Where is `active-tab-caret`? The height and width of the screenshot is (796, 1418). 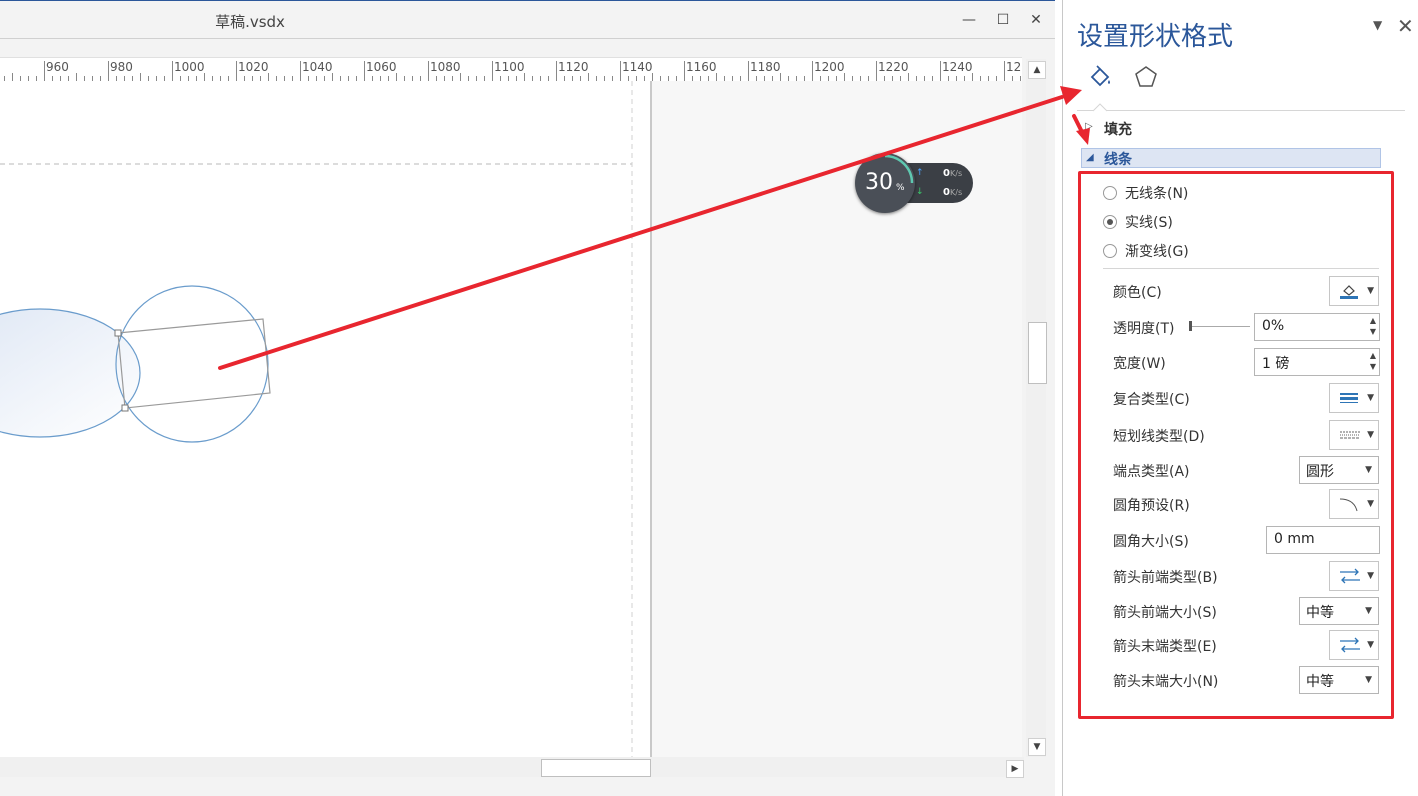 active-tab-caret is located at coordinates (1100, 107).